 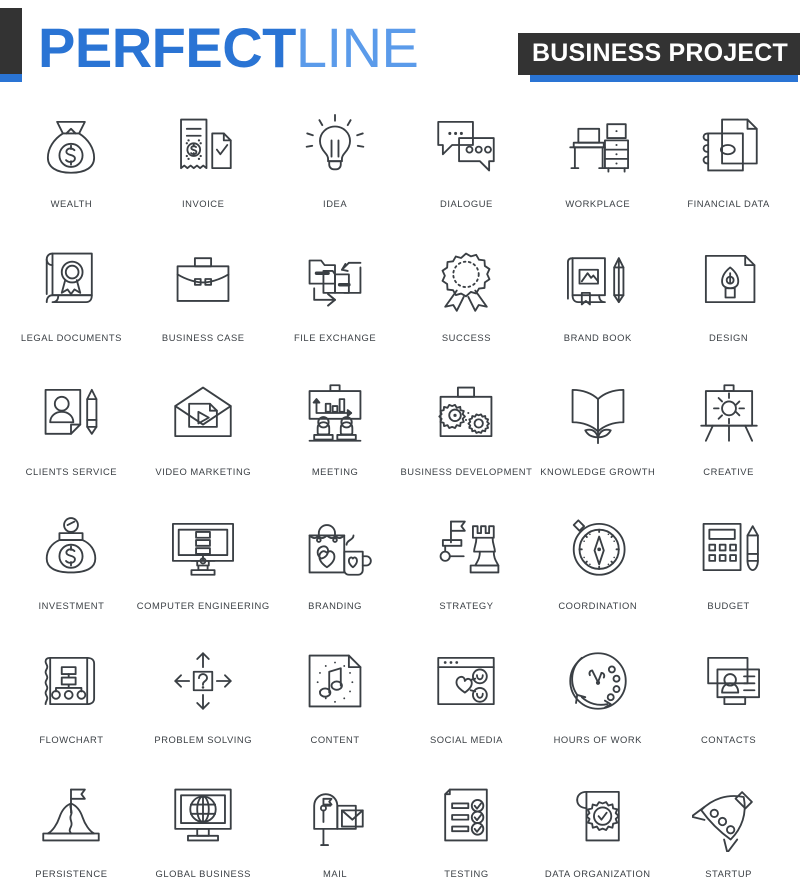 I want to click on icon-cell: IDEA, so click(x=335, y=173).